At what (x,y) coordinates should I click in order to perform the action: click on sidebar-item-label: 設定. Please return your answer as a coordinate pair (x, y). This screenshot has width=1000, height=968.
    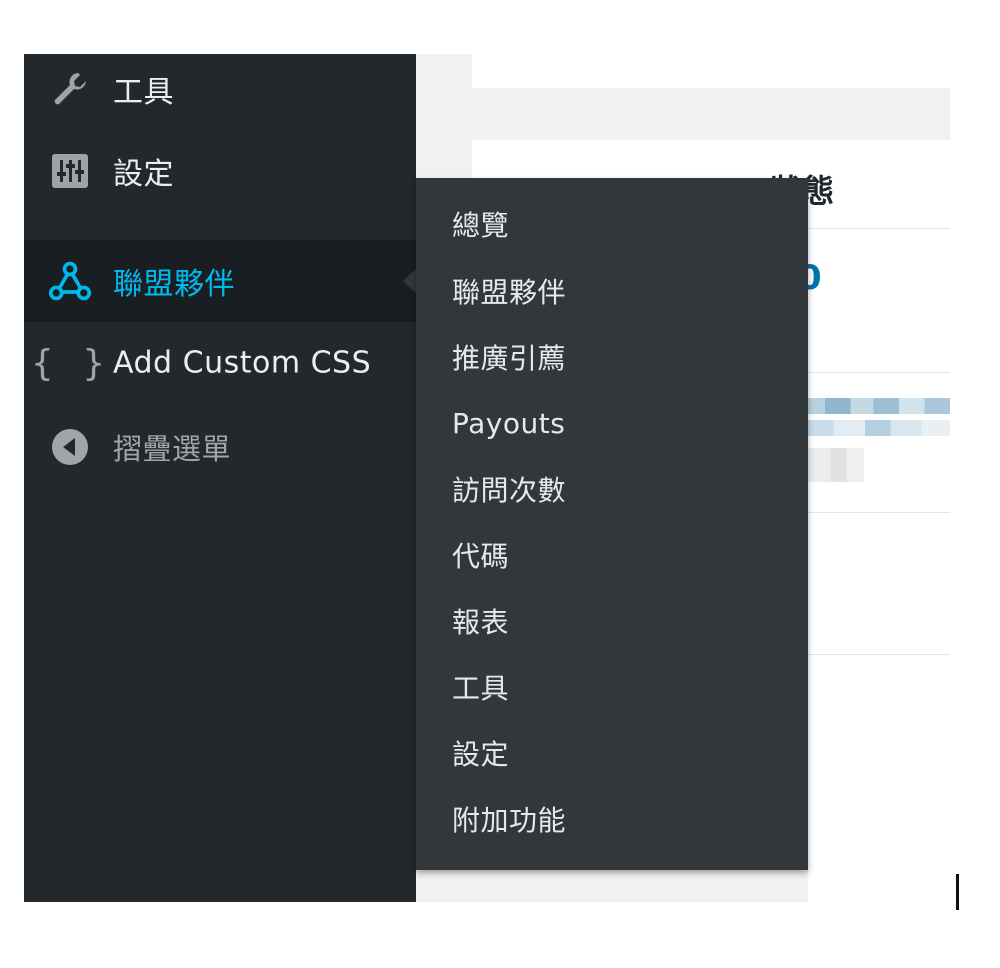
    Looking at the image, I should click on (143, 174).